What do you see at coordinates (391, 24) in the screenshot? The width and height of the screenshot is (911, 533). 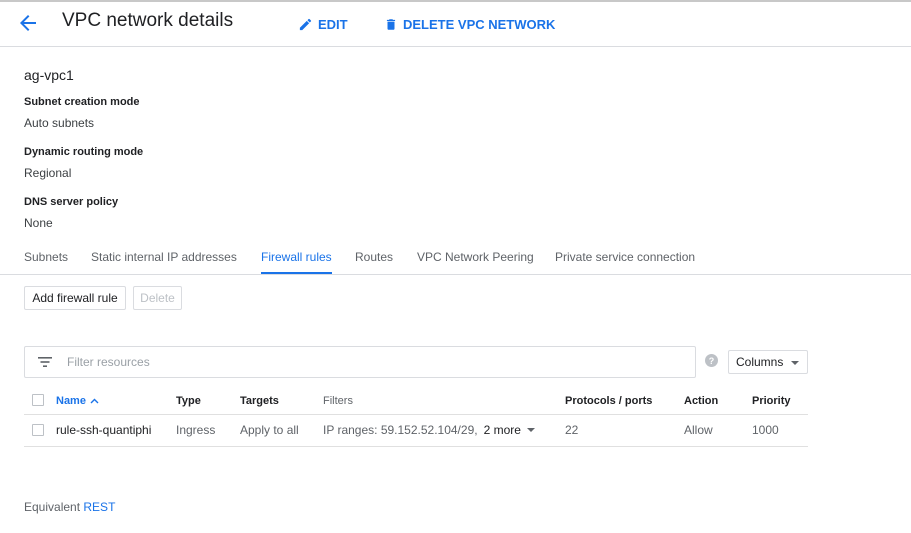 I see `trash-icon` at bounding box center [391, 24].